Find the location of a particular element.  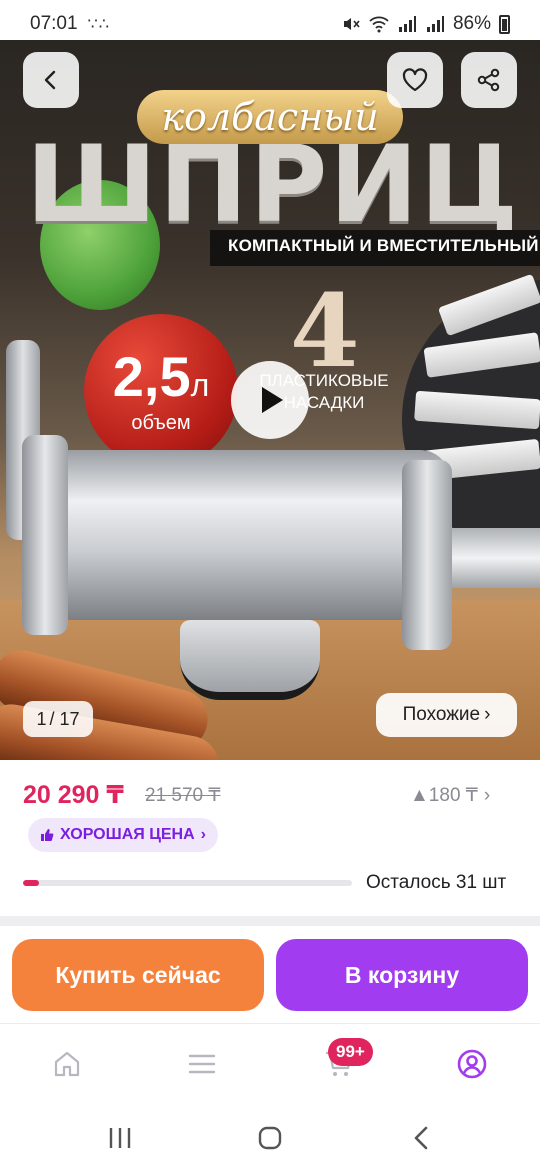

price-delta-value: ▲180 ₸ is located at coordinates (444, 795).